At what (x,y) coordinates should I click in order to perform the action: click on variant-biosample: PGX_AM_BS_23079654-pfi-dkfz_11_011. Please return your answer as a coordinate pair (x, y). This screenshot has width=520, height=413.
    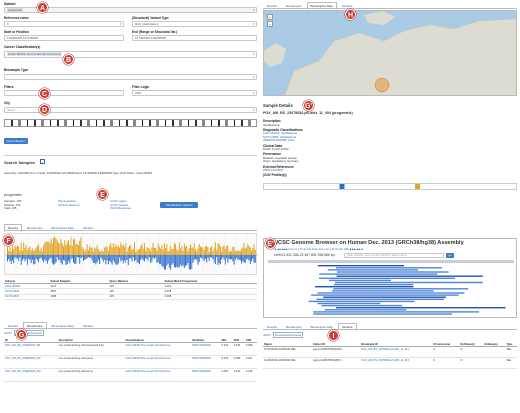
    Looking at the image, I should click on (396, 352).